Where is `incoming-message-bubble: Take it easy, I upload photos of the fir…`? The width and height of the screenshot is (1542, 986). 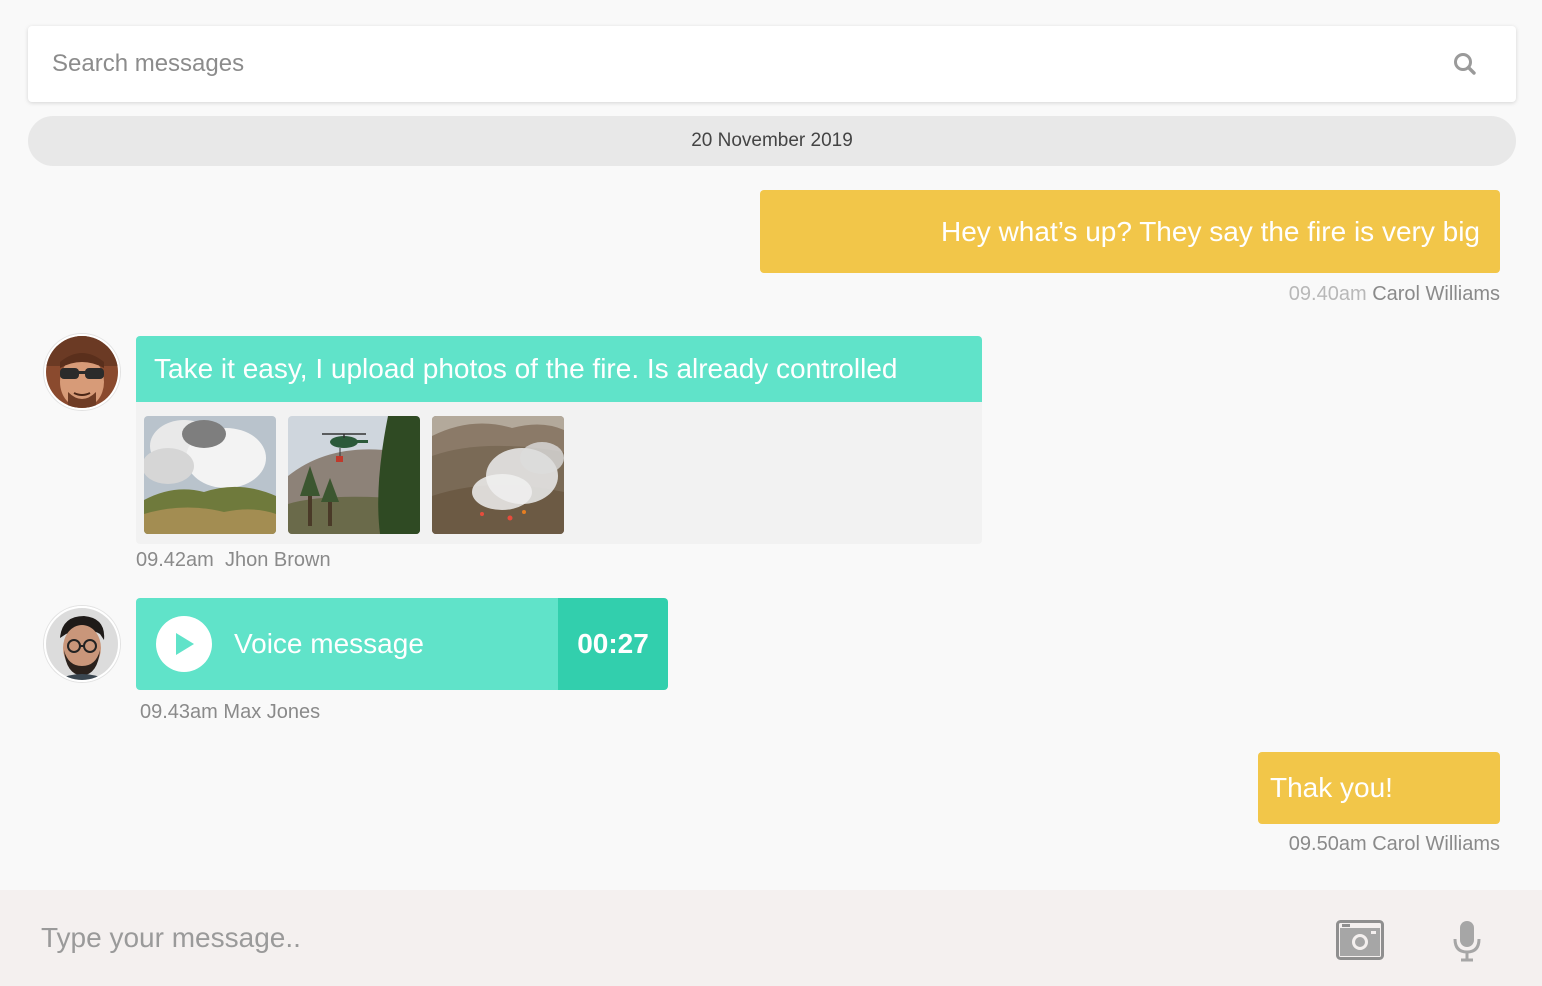
incoming-message-bubble: Take it easy, I upload photos of the fir… is located at coordinates (559, 369).